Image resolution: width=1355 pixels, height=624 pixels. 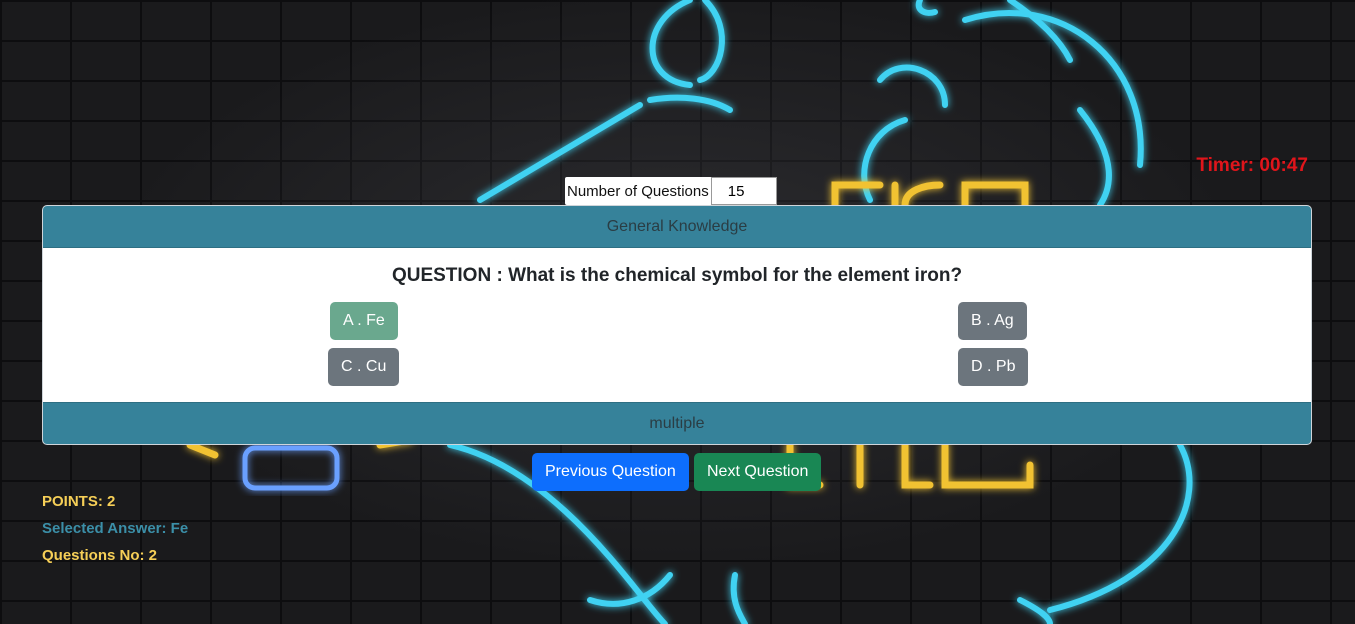 What do you see at coordinates (677, 423) in the screenshot?
I see `question-type: multiple` at bounding box center [677, 423].